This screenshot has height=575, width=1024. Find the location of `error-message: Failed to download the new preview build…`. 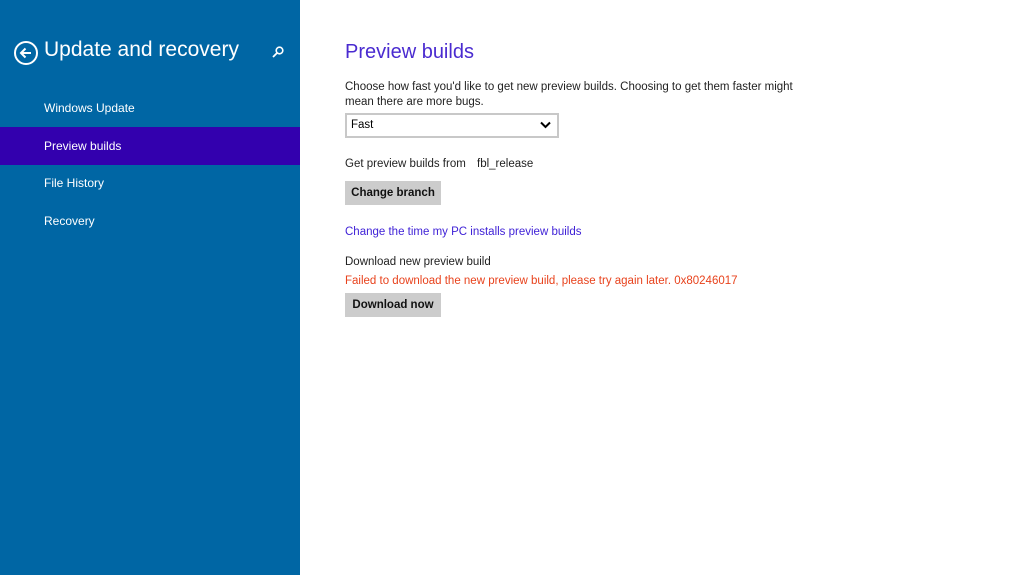

error-message: Failed to download the new preview build… is located at coordinates (541, 281).